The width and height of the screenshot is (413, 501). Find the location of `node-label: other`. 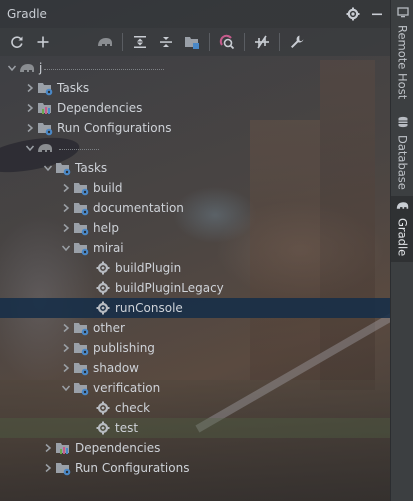

node-label: other is located at coordinates (109, 328).